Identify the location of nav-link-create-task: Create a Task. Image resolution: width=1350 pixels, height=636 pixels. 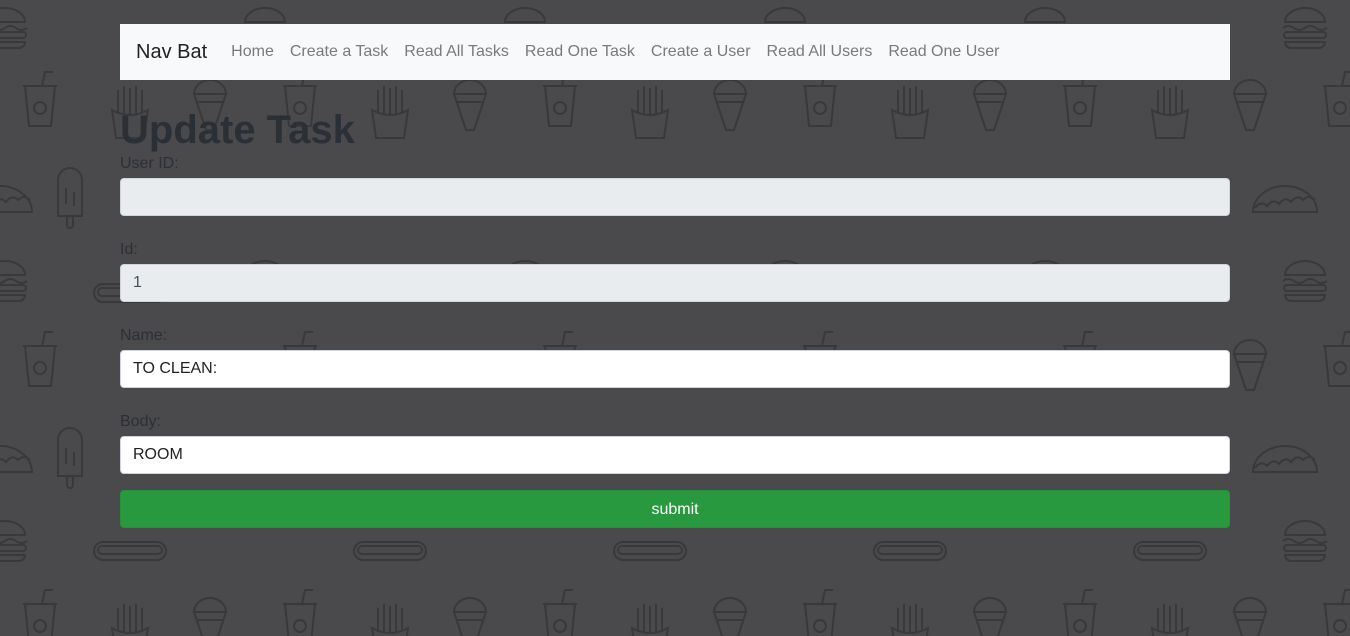
(339, 52).